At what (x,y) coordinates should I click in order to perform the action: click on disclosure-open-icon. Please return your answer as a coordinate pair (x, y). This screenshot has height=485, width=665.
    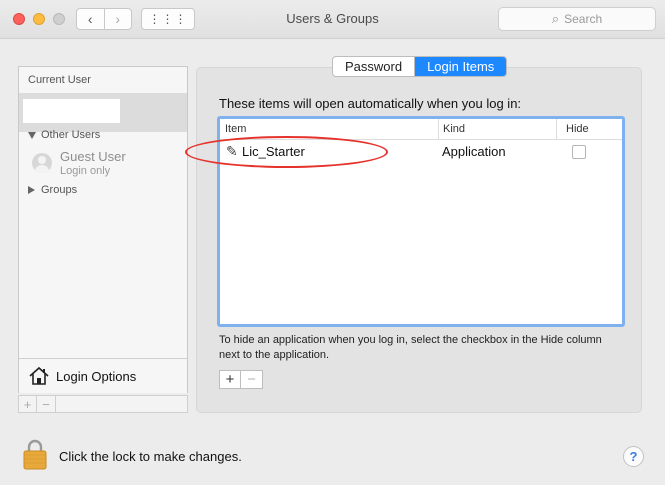
    Looking at the image, I should click on (32, 135).